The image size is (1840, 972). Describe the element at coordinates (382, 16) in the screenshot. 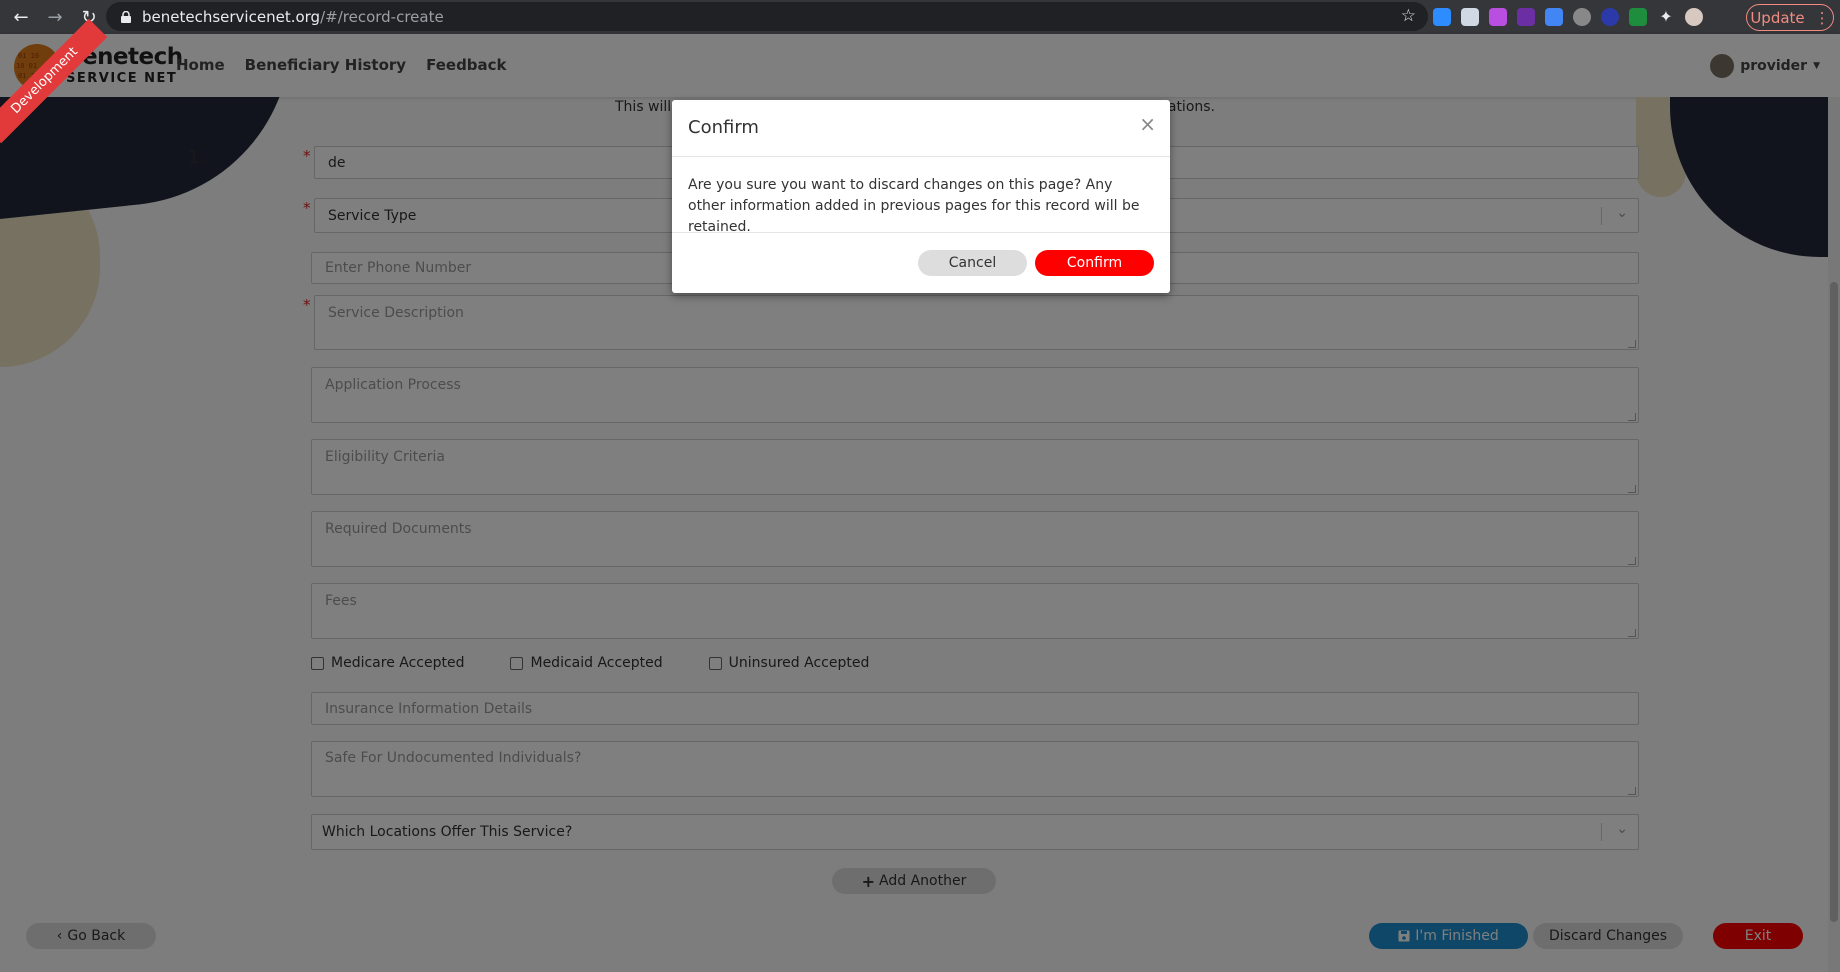

I see `url-path: /#/record-create` at that location.